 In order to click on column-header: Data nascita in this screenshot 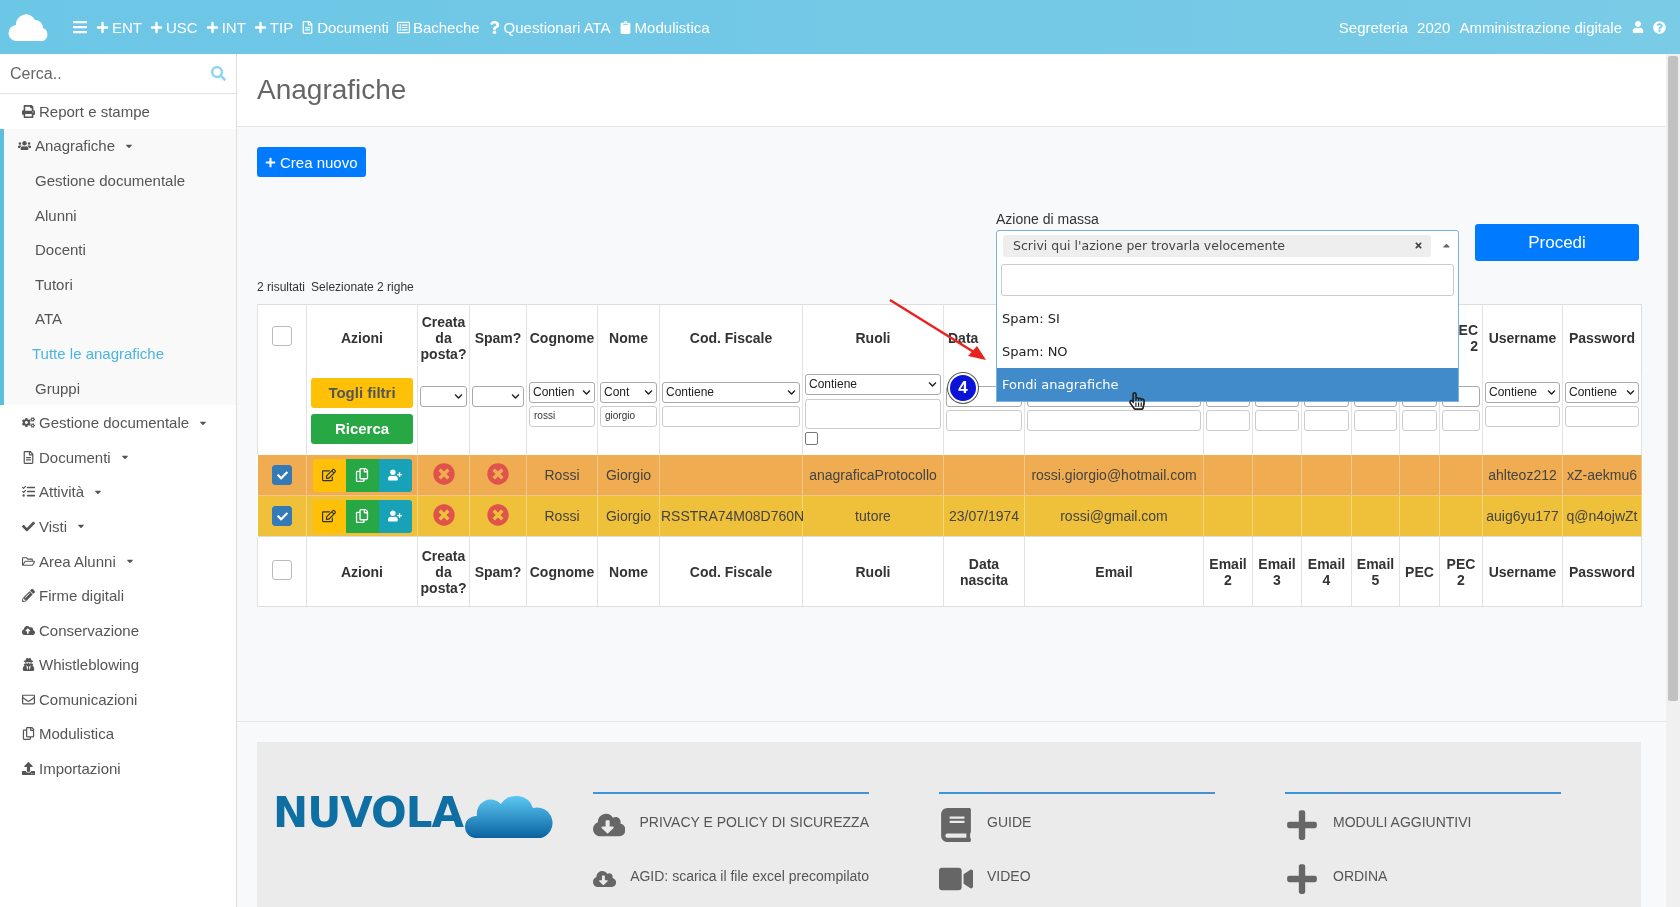, I will do `click(984, 571)`.